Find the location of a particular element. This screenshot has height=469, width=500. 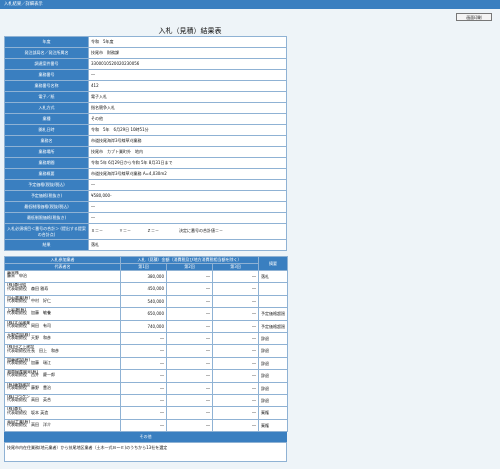

info-row: 結果 落札 is located at coordinates (145, 245).